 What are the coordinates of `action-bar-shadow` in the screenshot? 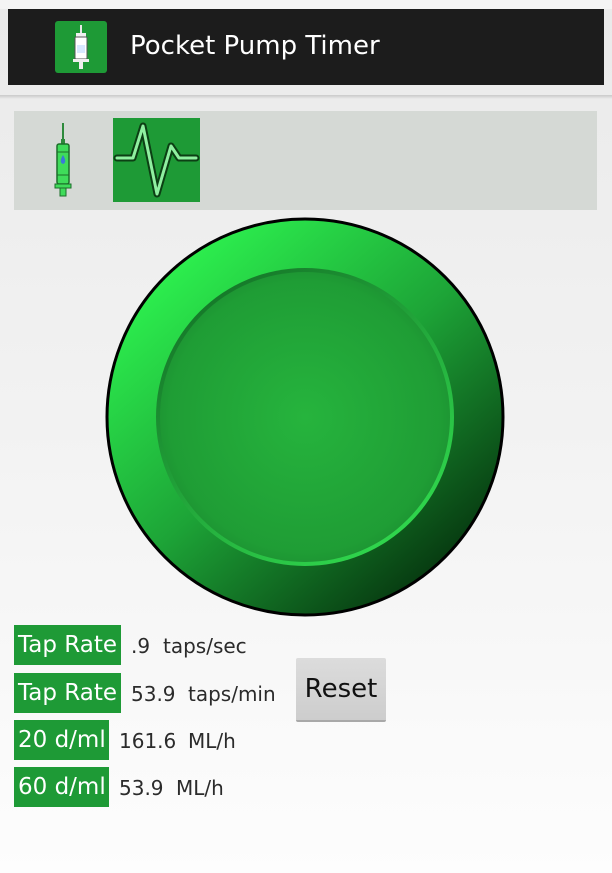 It's located at (306, 97).